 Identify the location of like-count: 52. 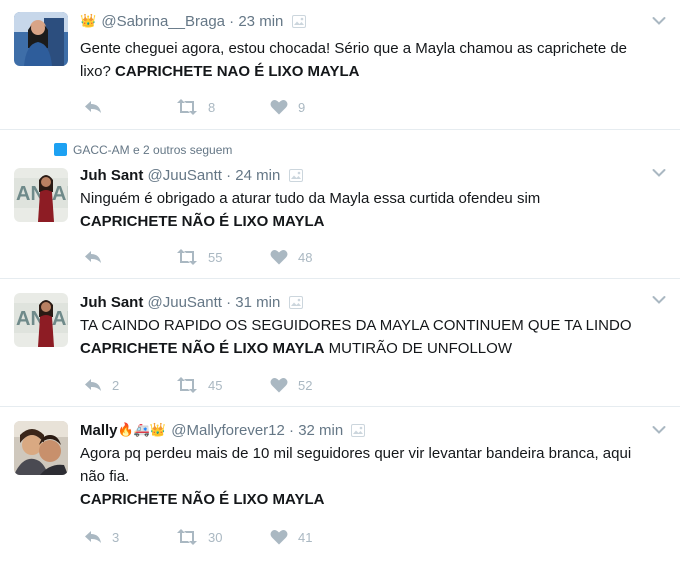
(305, 385).